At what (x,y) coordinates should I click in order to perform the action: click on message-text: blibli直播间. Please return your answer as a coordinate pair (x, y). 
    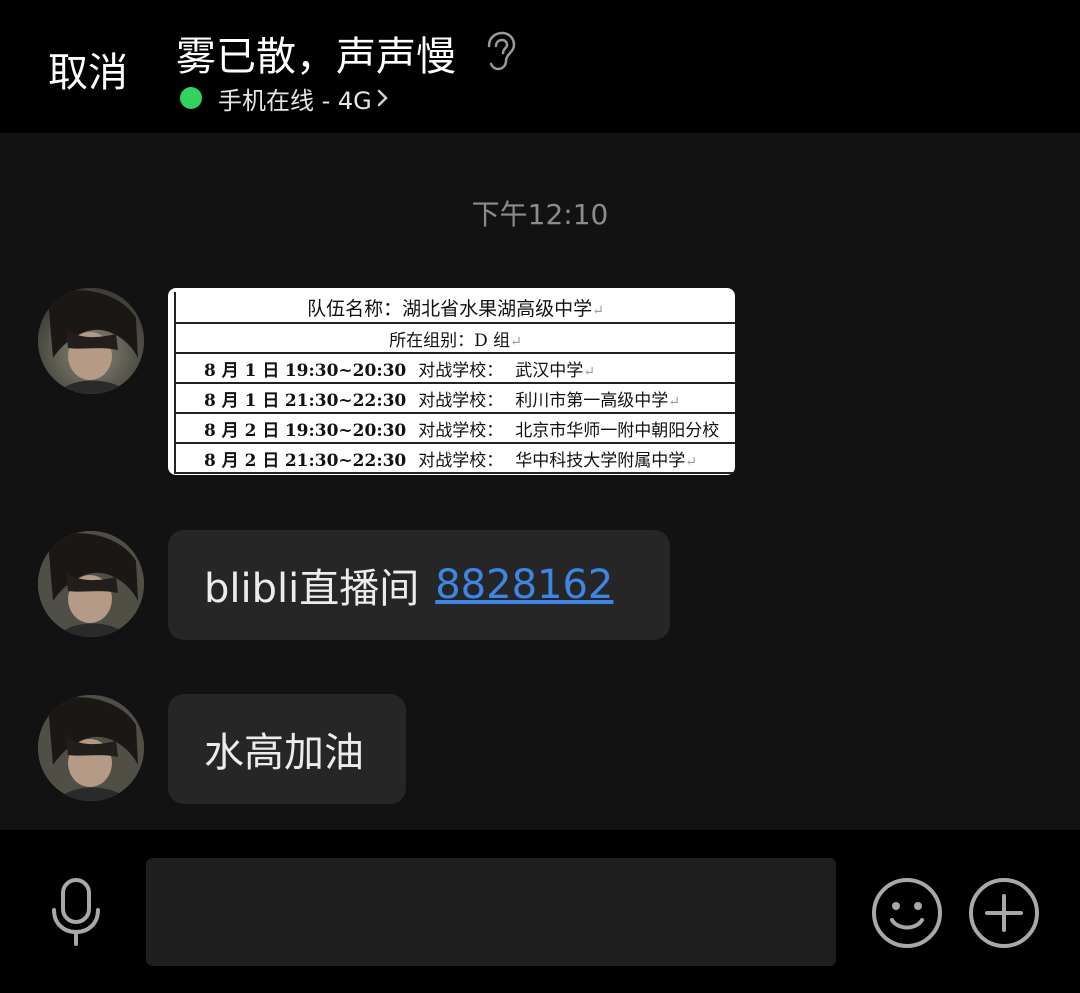
    Looking at the image, I should click on (312, 589).